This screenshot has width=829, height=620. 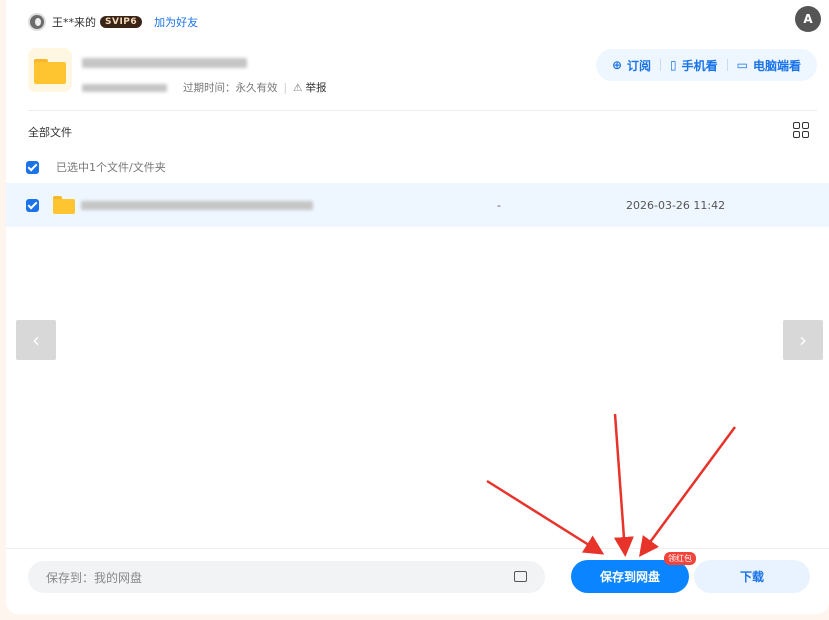 What do you see at coordinates (32, 205) in the screenshot?
I see `row-checkbox` at bounding box center [32, 205].